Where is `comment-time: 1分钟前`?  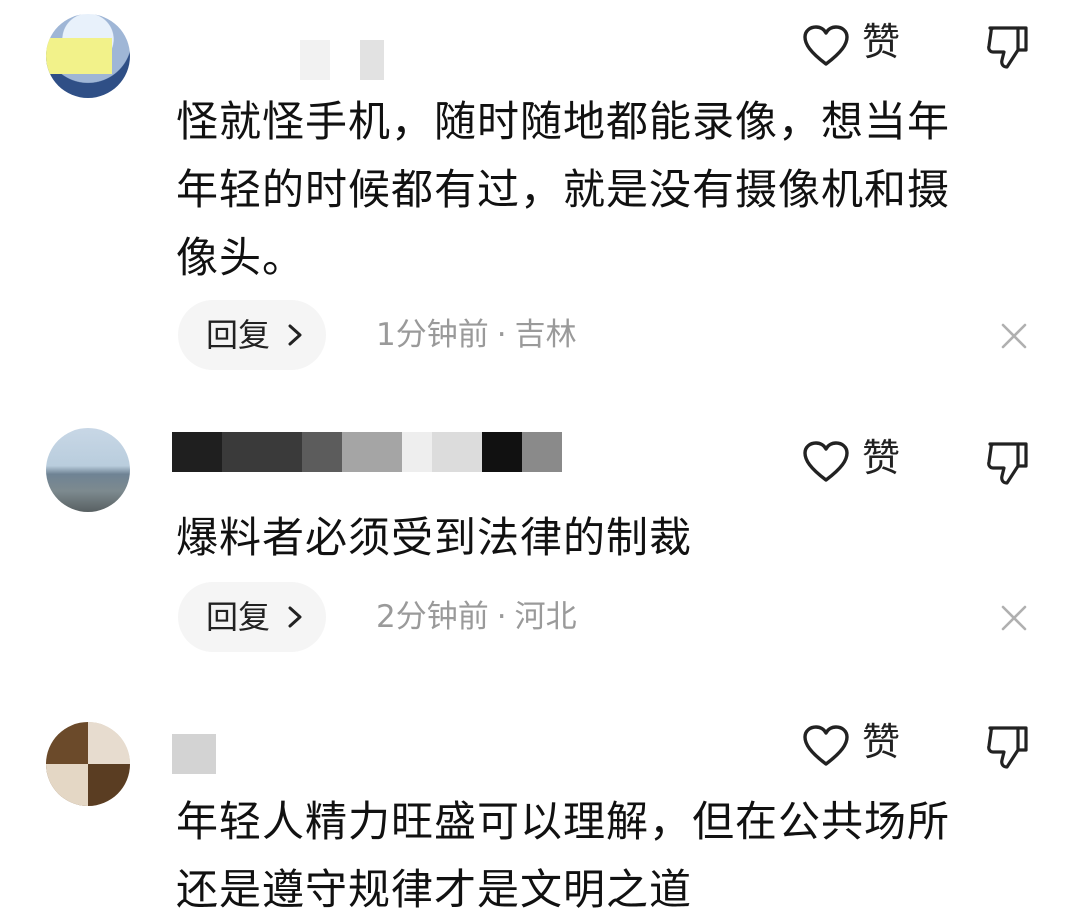
comment-time: 1分钟前 is located at coordinates (432, 335).